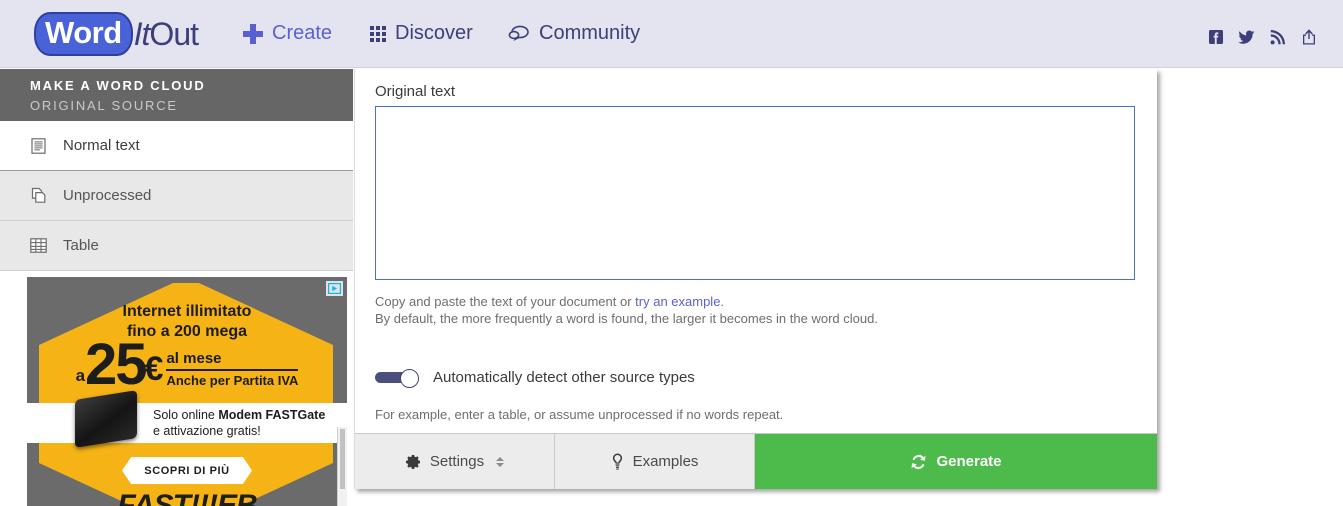  I want to click on gear-icon, so click(413, 462).